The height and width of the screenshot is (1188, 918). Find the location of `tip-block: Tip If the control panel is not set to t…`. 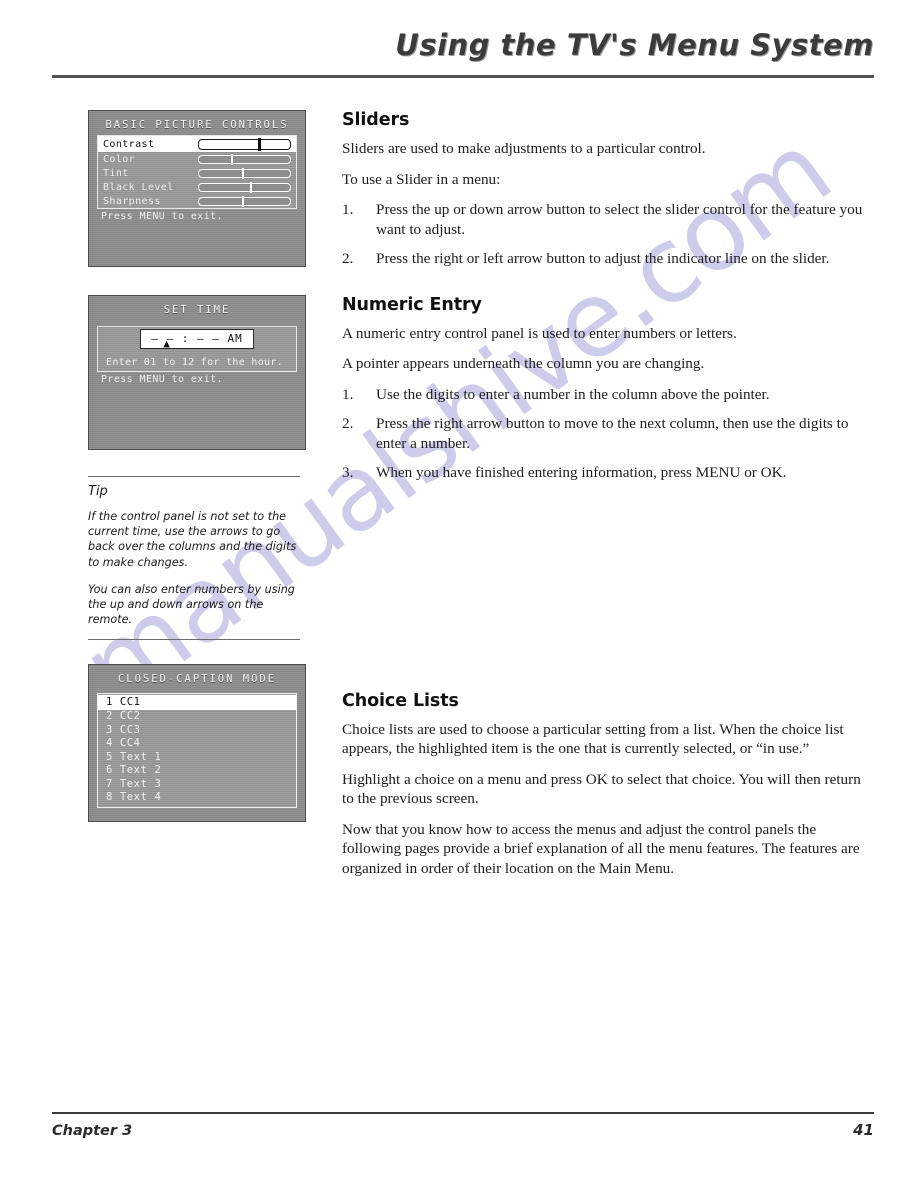

tip-block: Tip If the control panel is not set to t… is located at coordinates (194, 558).